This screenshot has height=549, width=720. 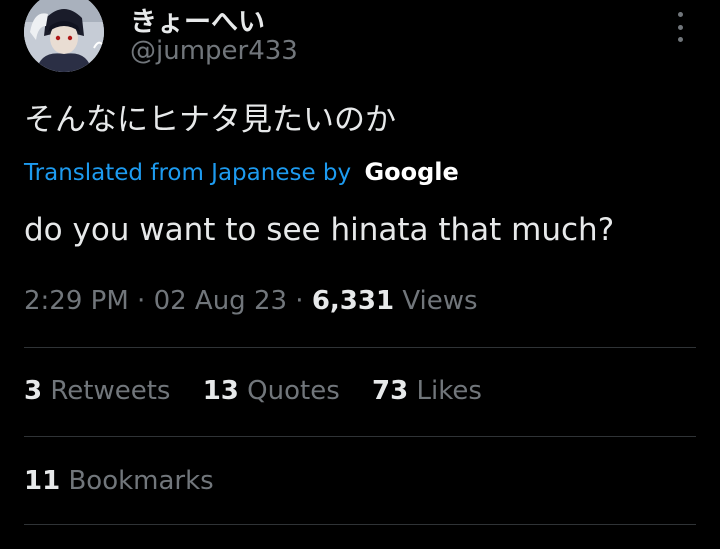 I want to click on retweets-label: Retweets, so click(x=110, y=391).